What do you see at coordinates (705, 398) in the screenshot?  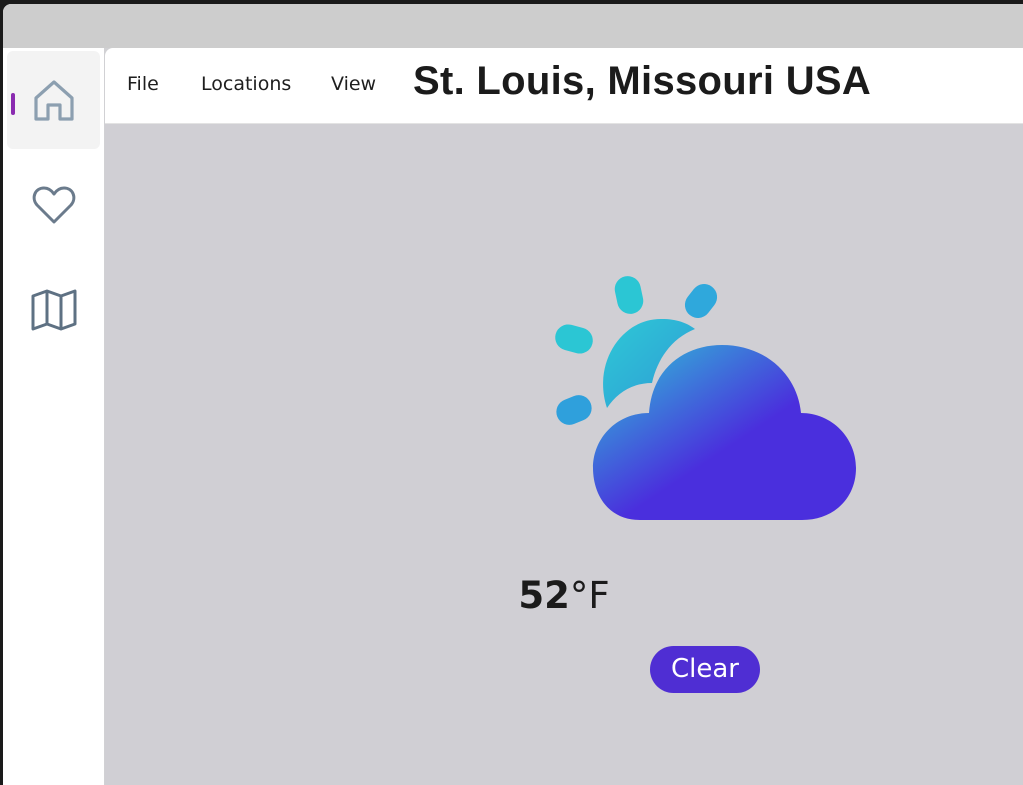 I see `partly-cloudy-icon` at bounding box center [705, 398].